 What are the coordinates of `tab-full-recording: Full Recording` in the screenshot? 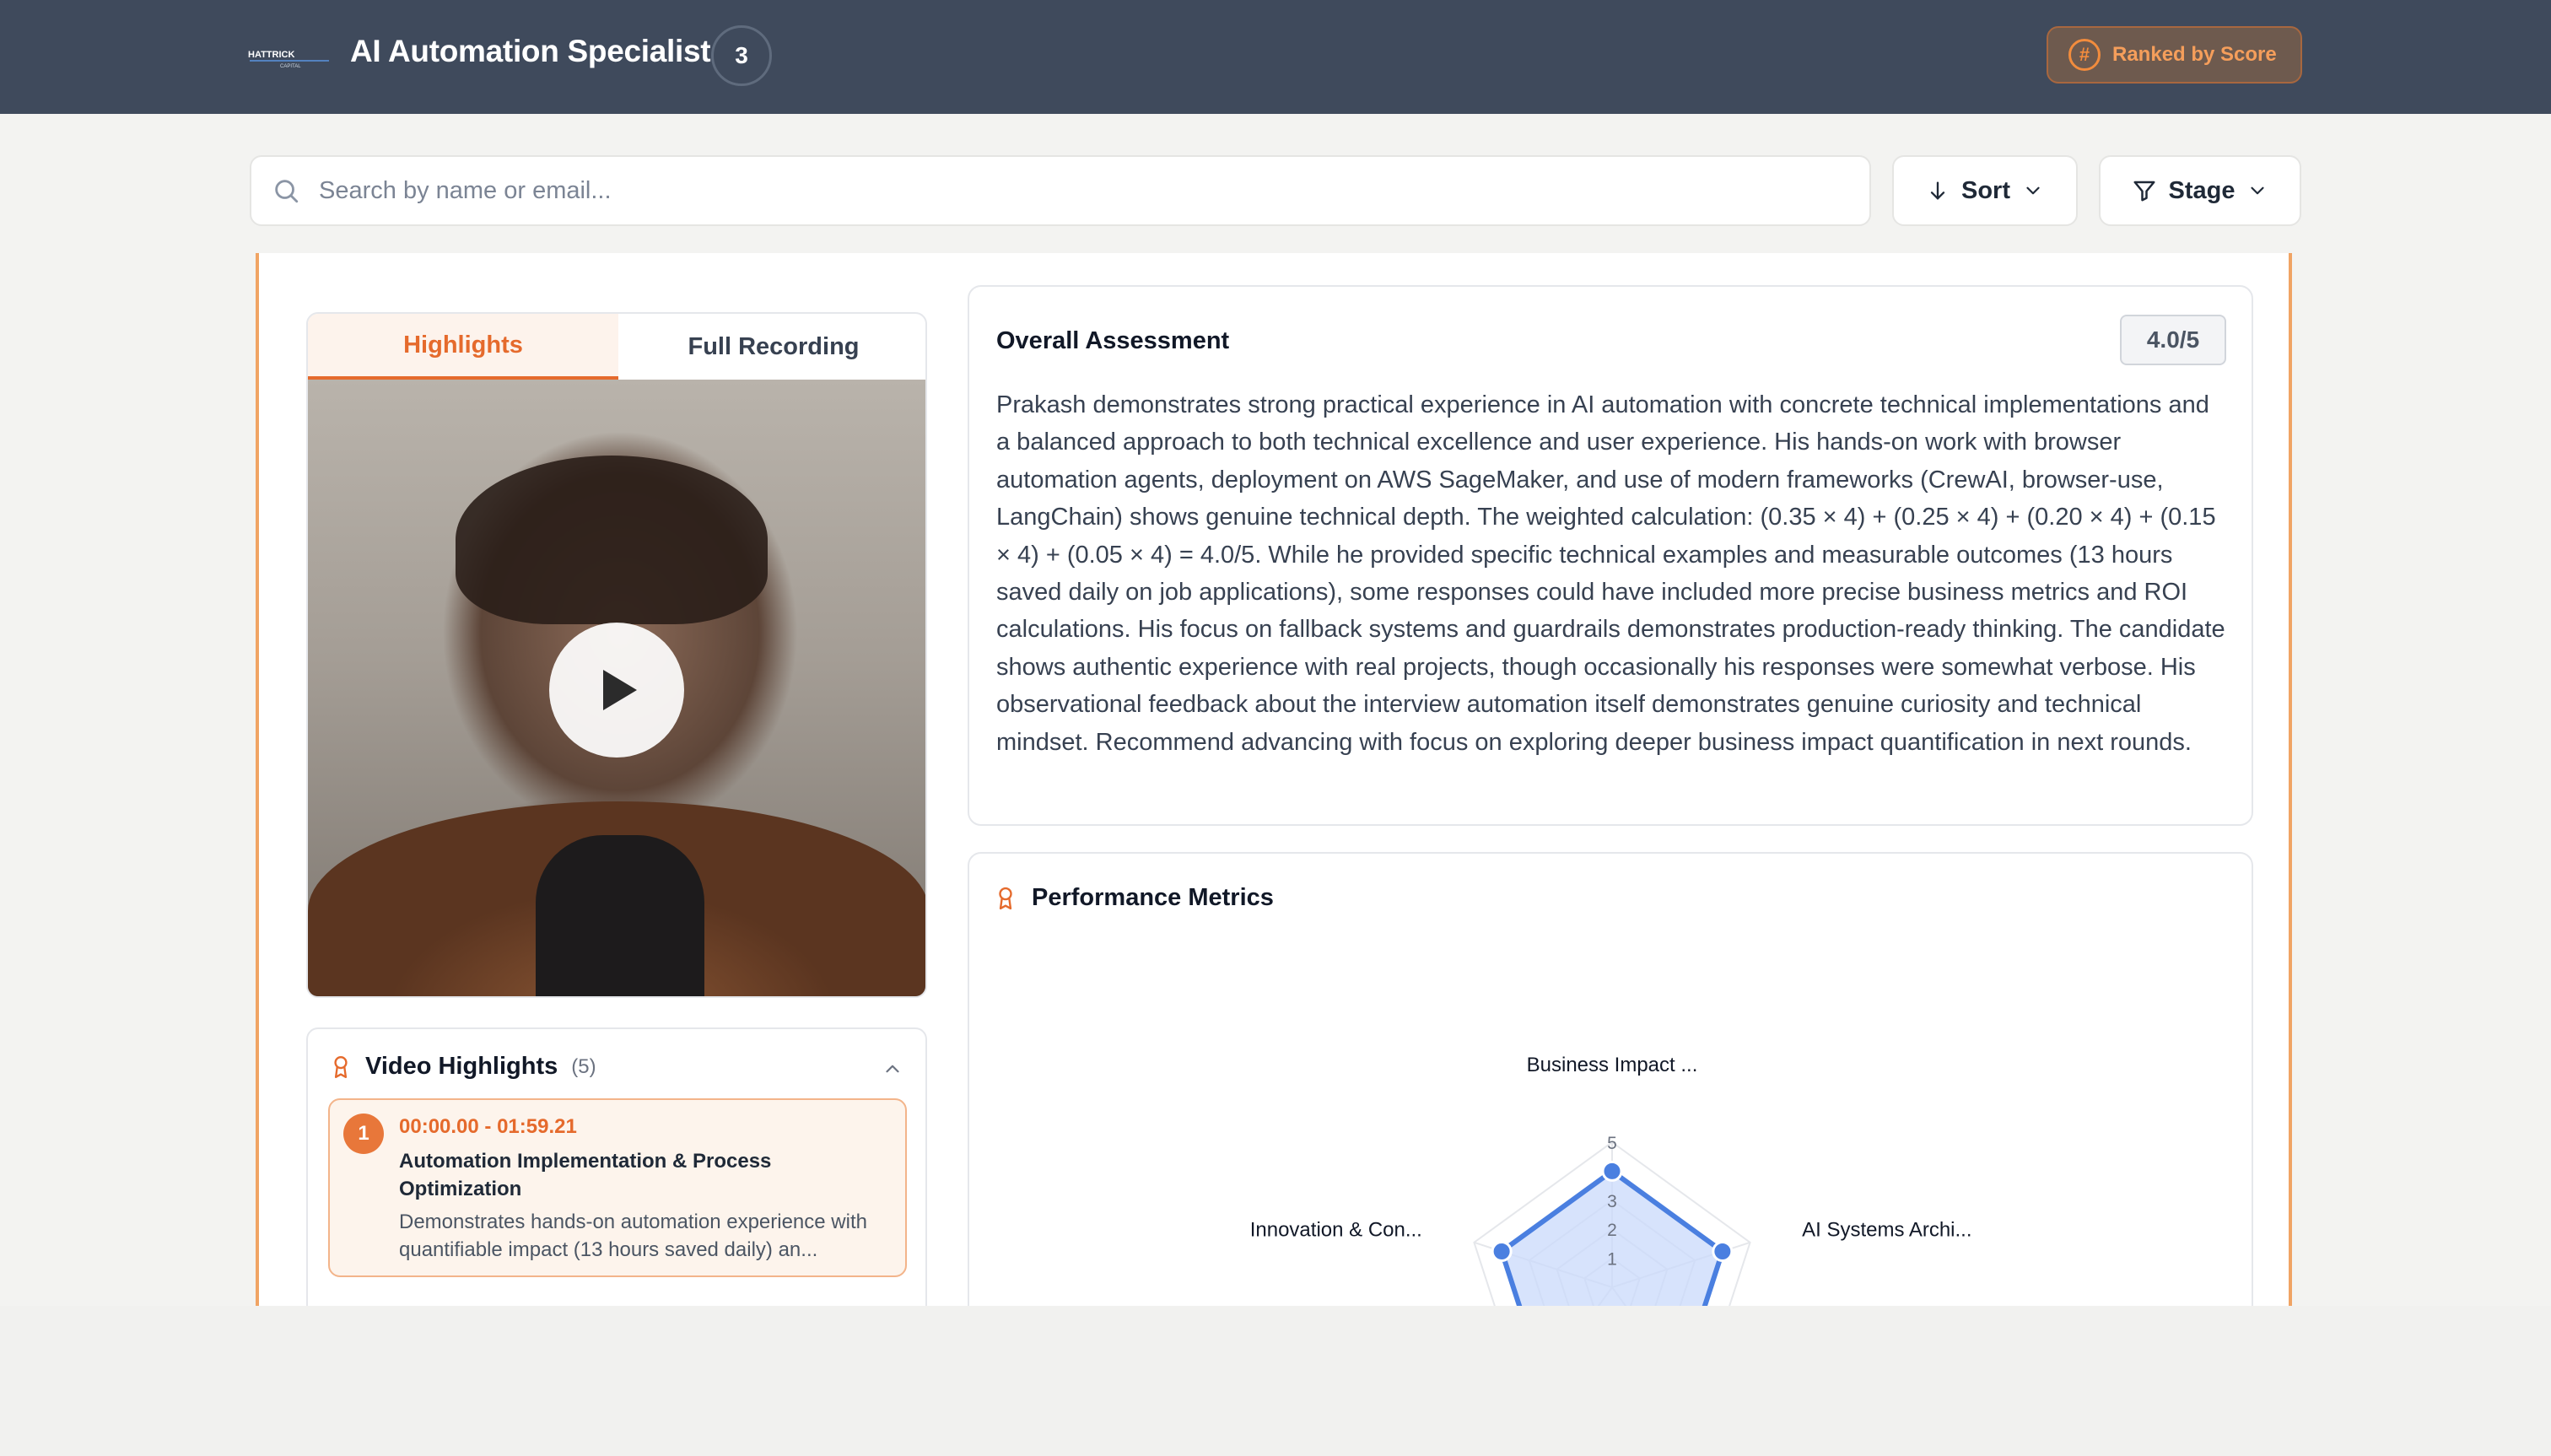 It's located at (771, 347).